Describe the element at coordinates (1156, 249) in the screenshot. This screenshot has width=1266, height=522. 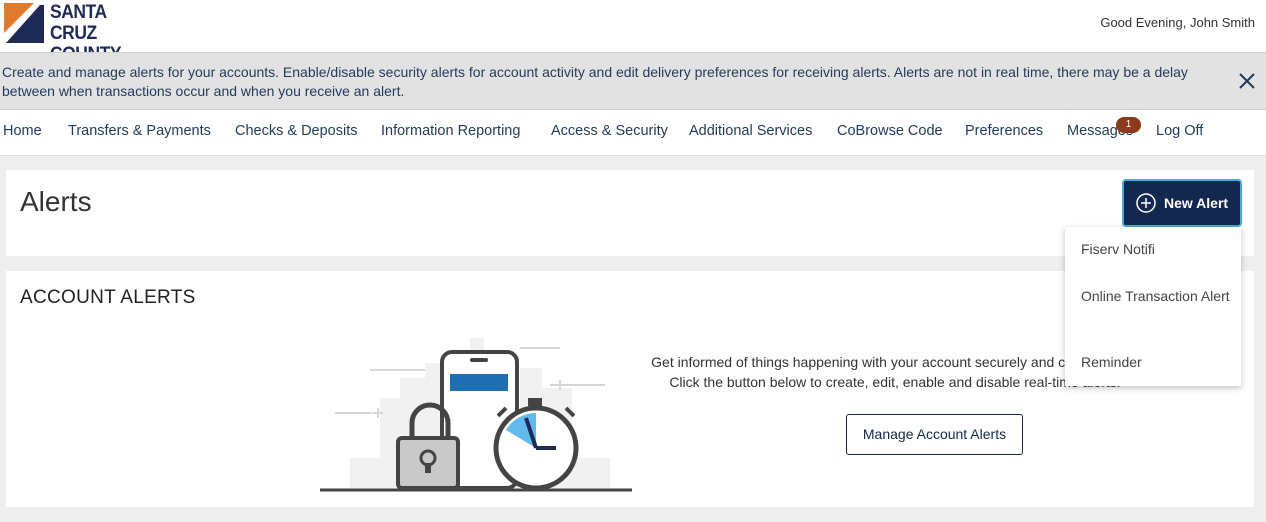
I see `dropdown-item-fiserv-notifi: Fiserv Notifi` at that location.